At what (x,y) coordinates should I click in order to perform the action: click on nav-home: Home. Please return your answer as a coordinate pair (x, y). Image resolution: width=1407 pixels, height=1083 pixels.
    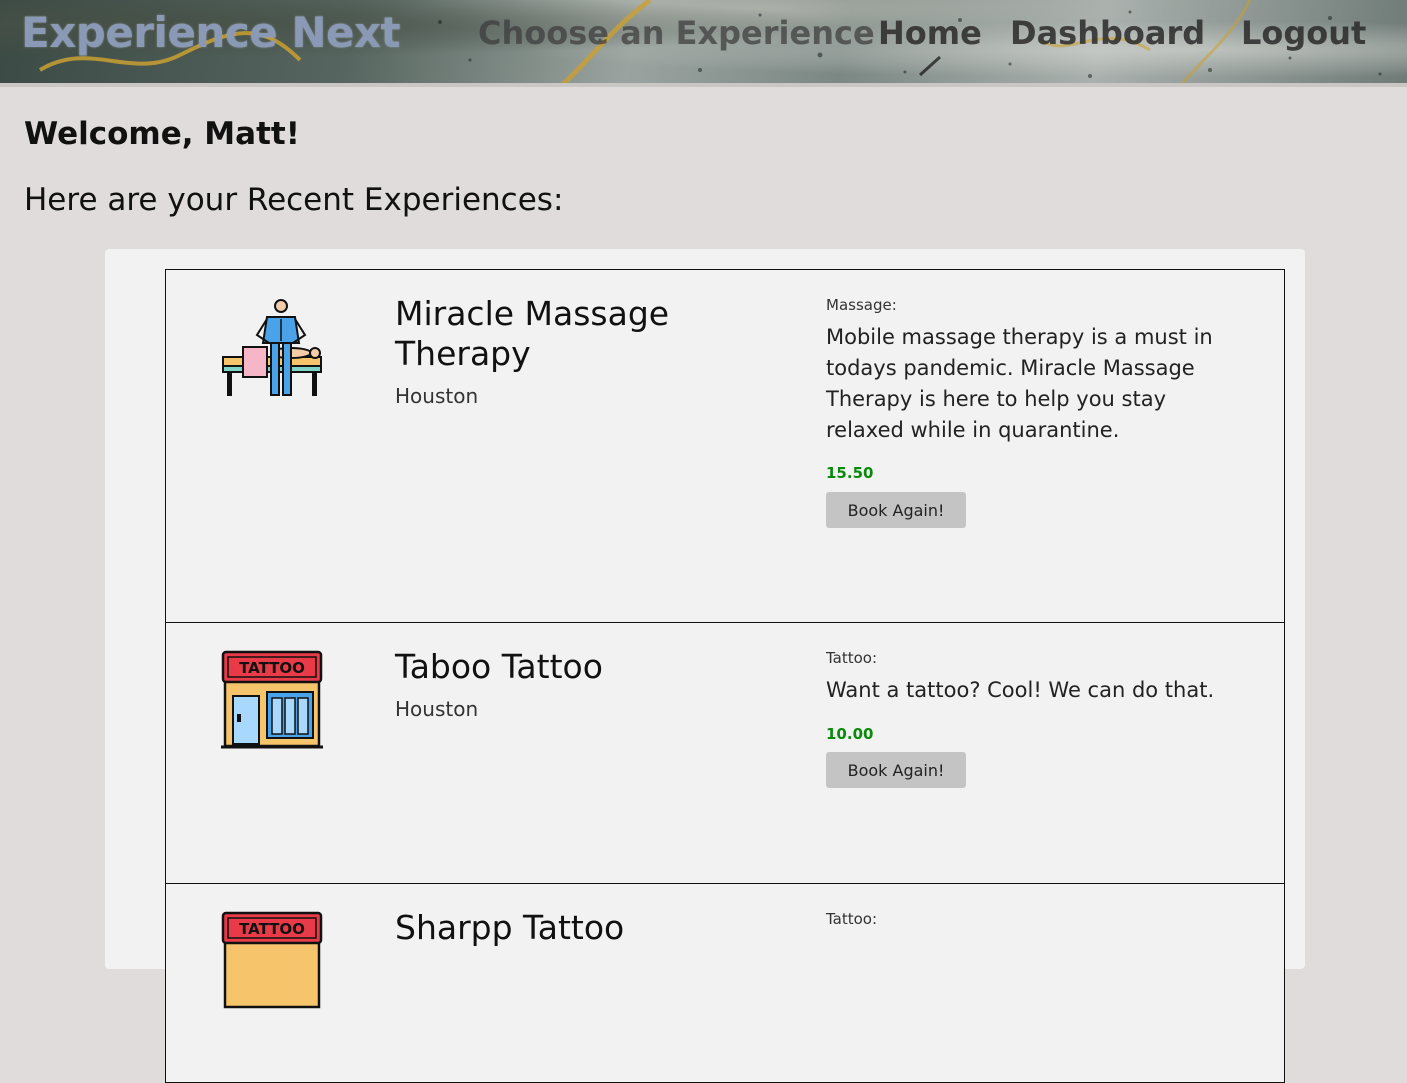
    Looking at the image, I should click on (930, 33).